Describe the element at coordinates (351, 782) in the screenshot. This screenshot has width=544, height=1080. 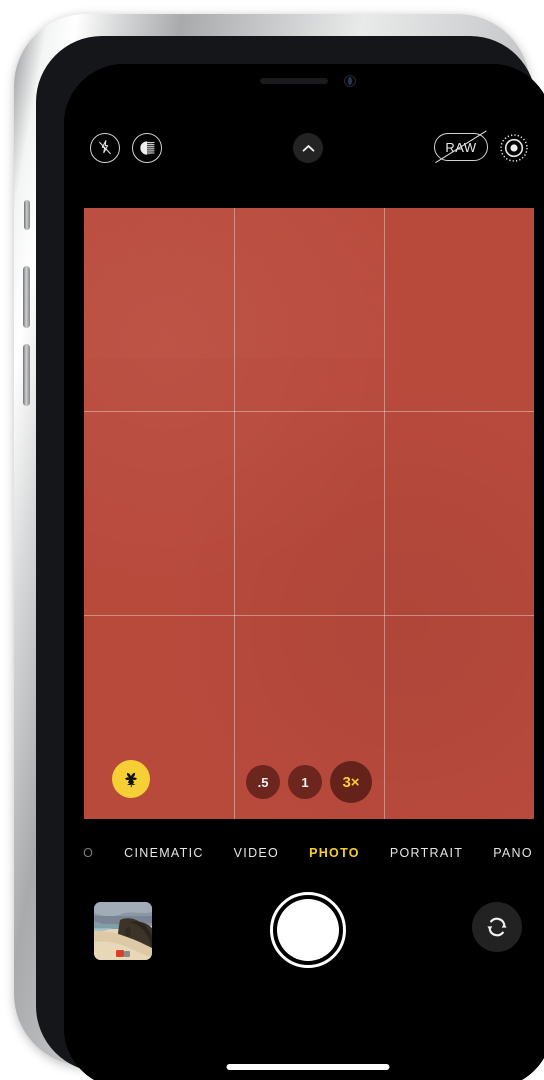
I see `zoom-button-3x: 3×` at that location.